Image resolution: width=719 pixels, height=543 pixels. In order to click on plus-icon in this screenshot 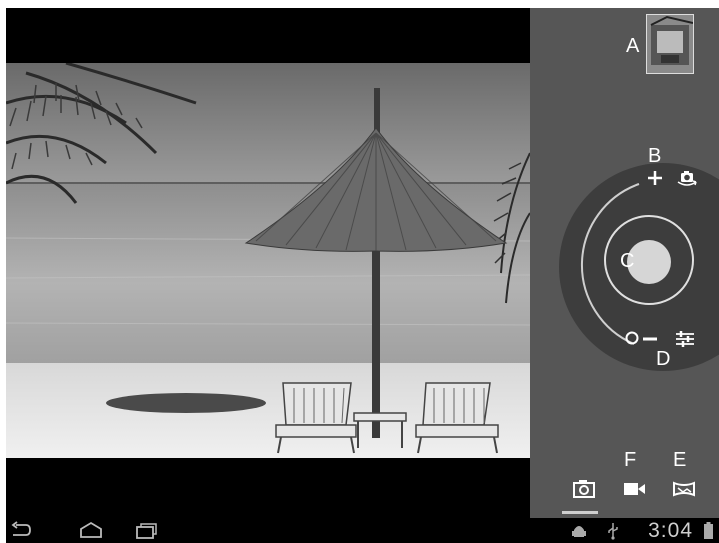, I will do `click(655, 178)`.